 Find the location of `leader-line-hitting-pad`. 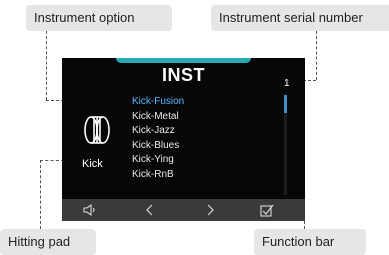

leader-line-hitting-pad is located at coordinates (40, 194).